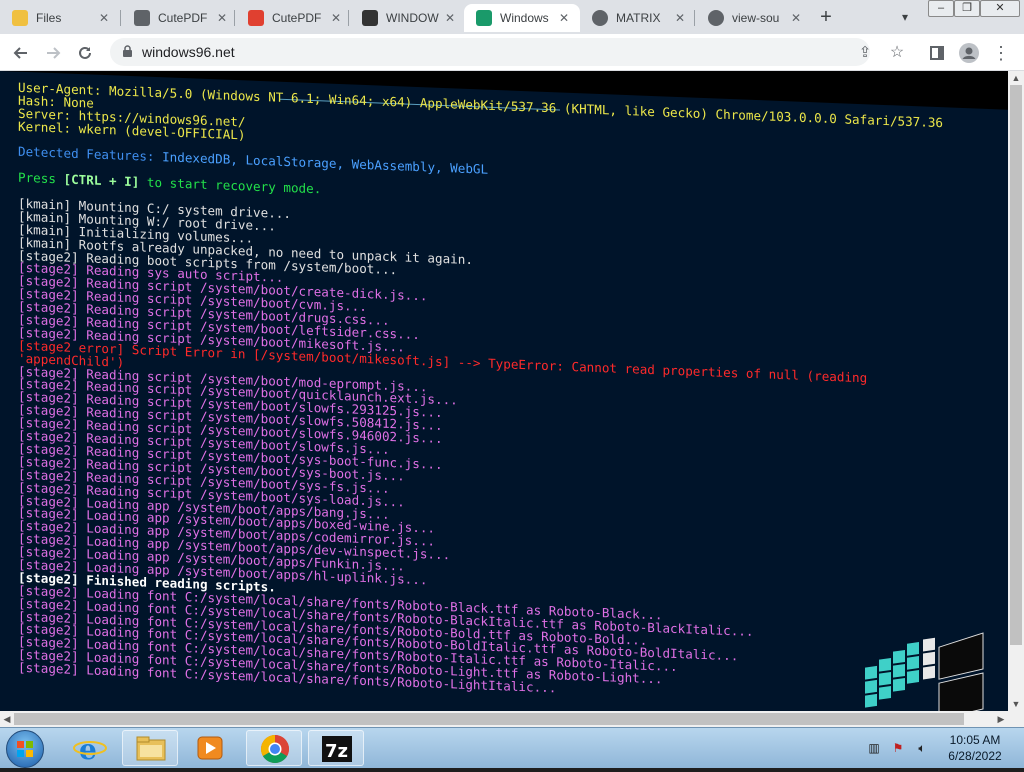  I want to click on taskbar-chrome-button, so click(274, 748).